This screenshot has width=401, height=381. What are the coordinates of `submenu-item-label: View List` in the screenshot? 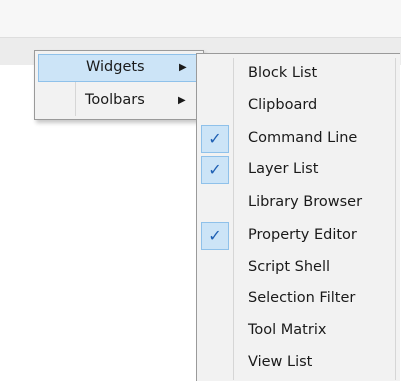 It's located at (280, 362).